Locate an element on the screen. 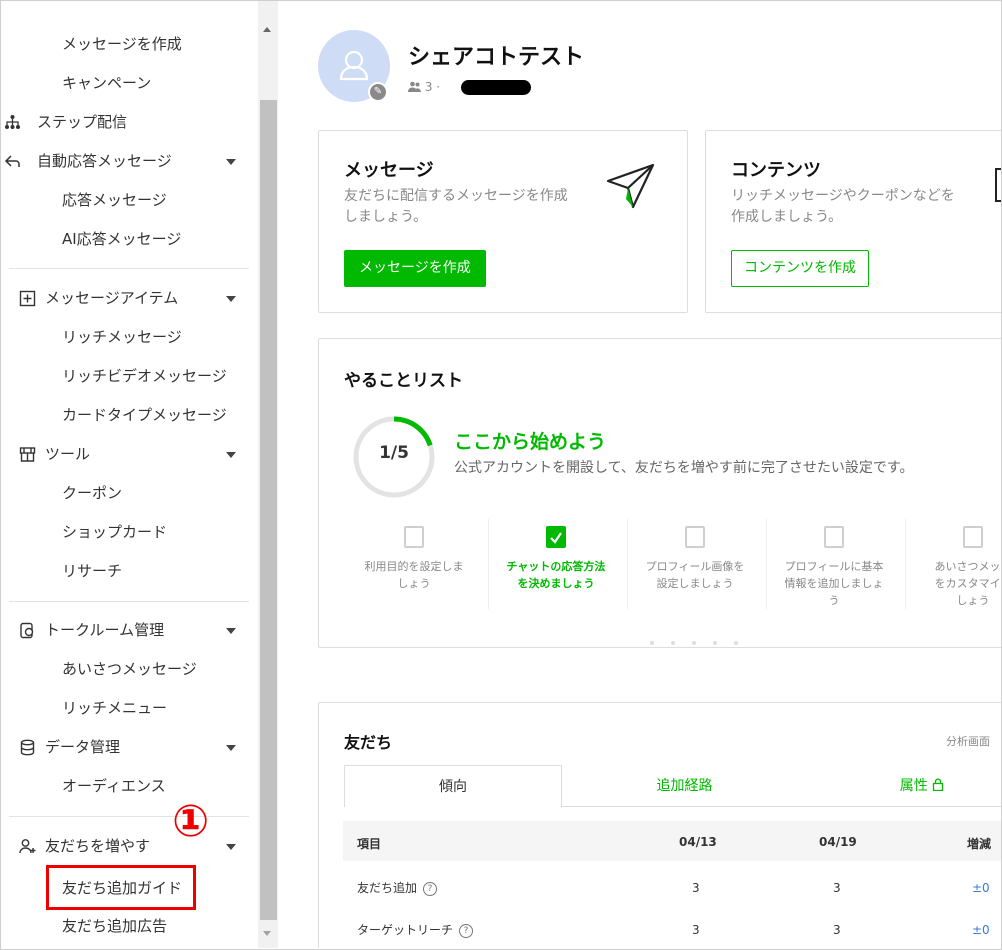 The image size is (1002, 950). todo-step-line: しょう is located at coordinates (973, 600).